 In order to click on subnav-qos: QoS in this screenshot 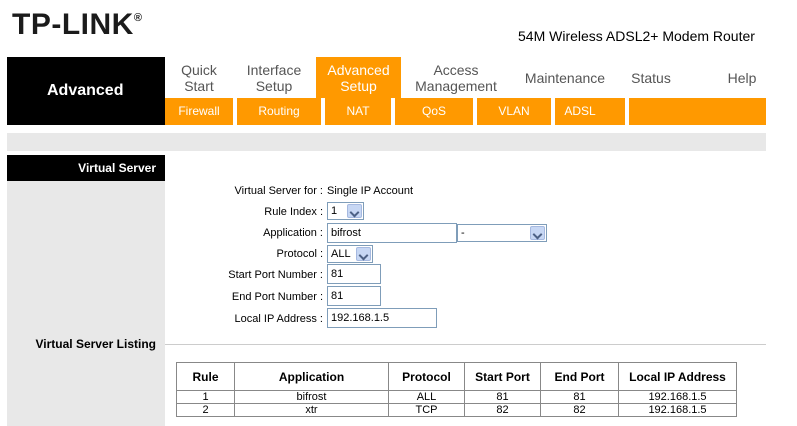, I will do `click(434, 111)`.